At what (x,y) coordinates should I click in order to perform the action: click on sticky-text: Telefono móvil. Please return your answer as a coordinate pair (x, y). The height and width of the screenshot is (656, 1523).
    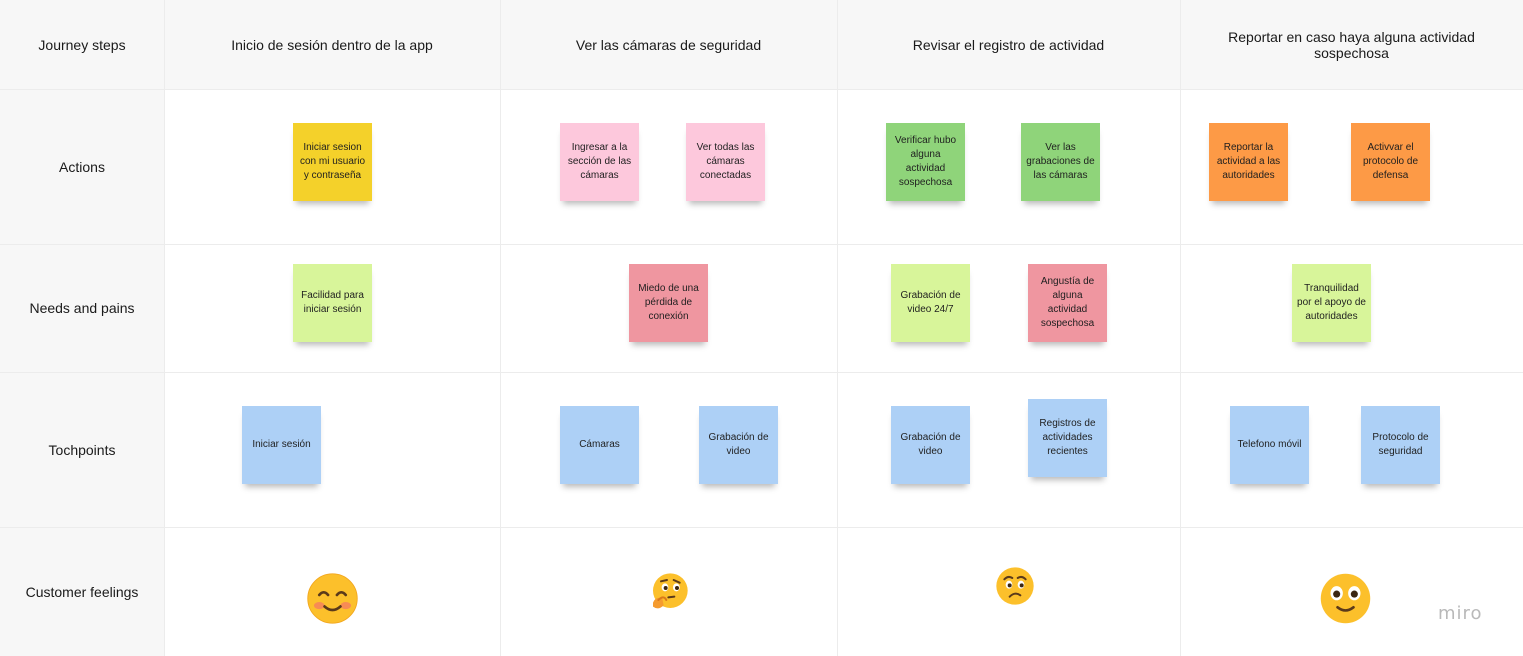
    Looking at the image, I should click on (1269, 444).